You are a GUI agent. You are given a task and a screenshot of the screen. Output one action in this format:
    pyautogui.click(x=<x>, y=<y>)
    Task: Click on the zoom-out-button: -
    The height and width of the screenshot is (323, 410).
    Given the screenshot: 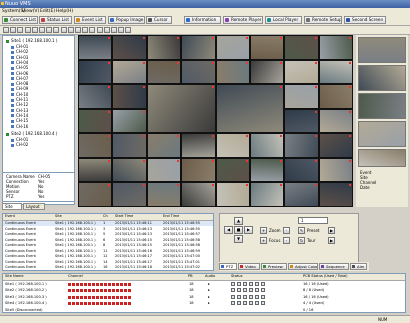 What is the action you would take?
    pyautogui.click(x=286, y=230)
    